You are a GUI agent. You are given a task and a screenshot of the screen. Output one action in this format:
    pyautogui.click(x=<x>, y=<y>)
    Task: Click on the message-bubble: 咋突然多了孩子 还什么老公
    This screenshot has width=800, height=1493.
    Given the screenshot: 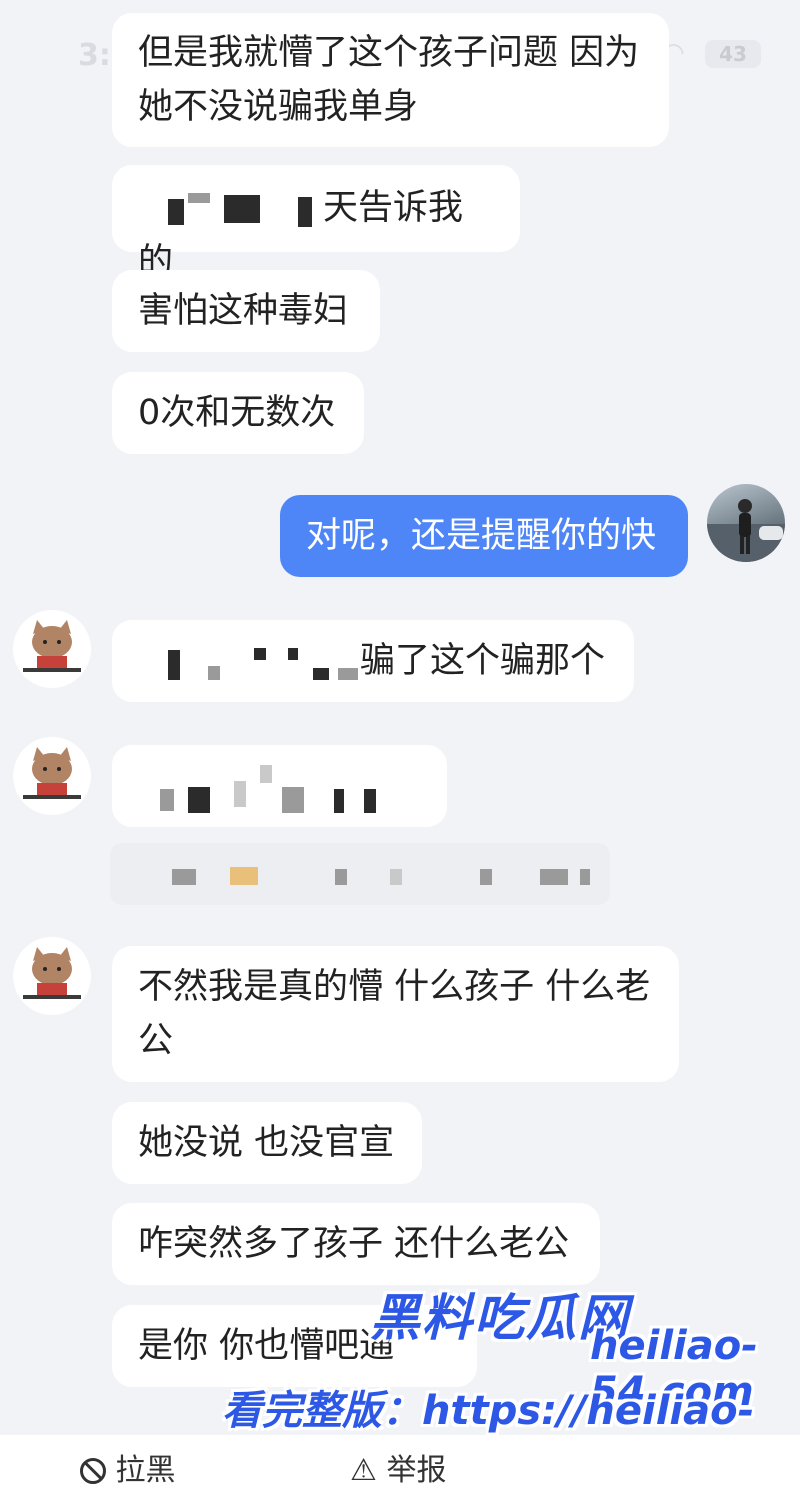 What is the action you would take?
    pyautogui.click(x=356, y=1244)
    